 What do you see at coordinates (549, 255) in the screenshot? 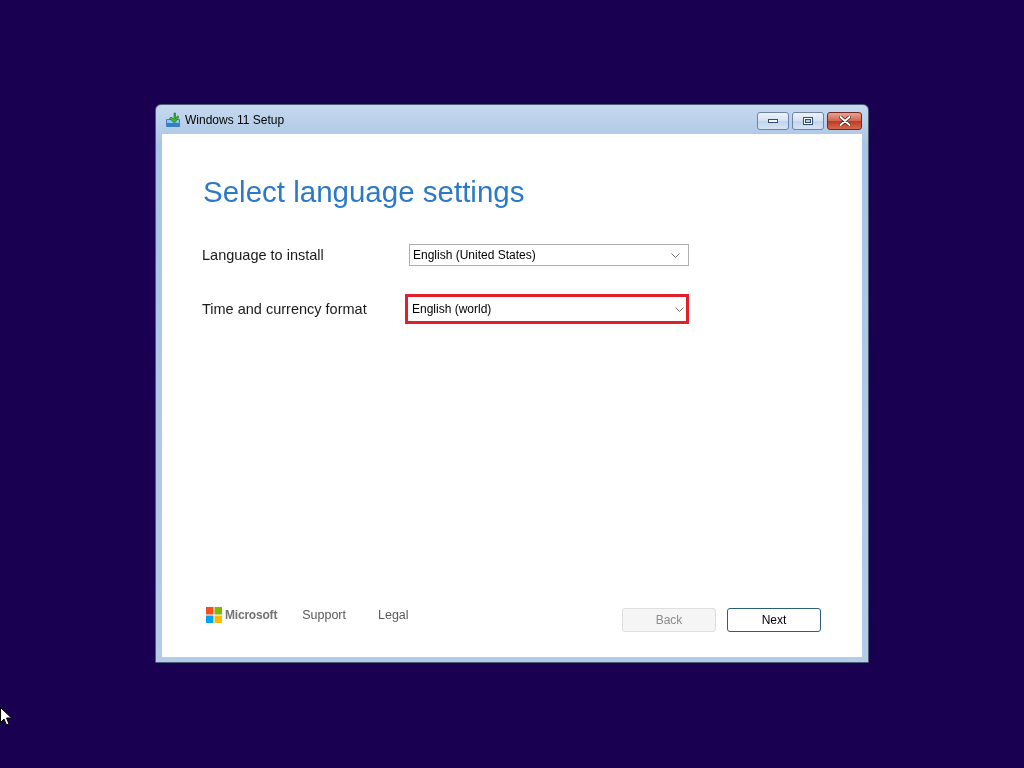
I see `dropdown: English (United States)` at bounding box center [549, 255].